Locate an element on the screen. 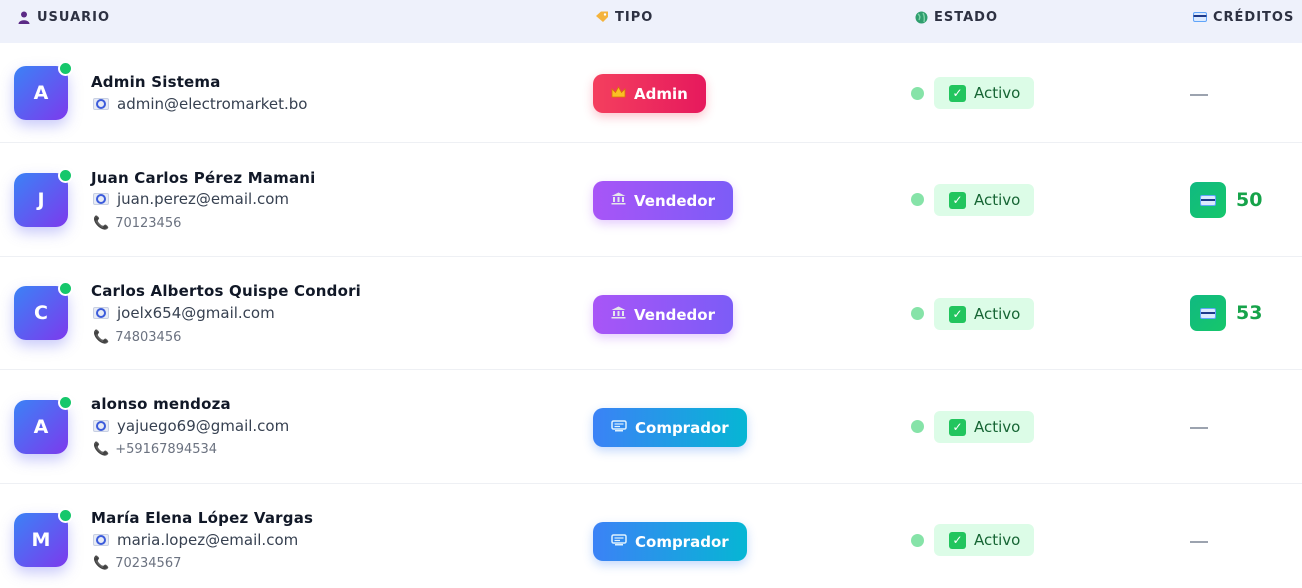  user-email-text: admin@electromarket.bo is located at coordinates (212, 104).